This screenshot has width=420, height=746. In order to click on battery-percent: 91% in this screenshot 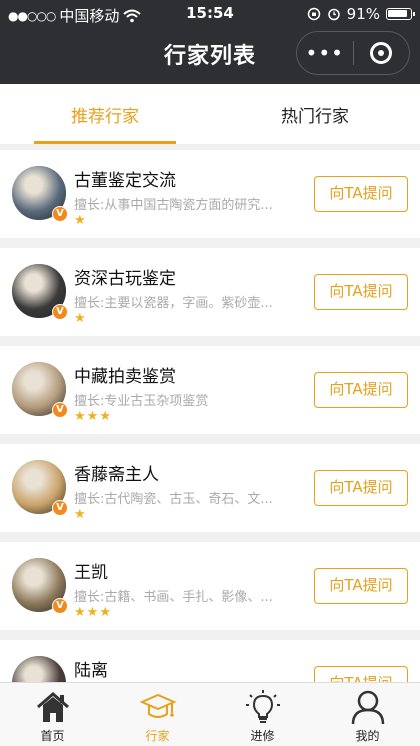, I will do `click(363, 14)`.